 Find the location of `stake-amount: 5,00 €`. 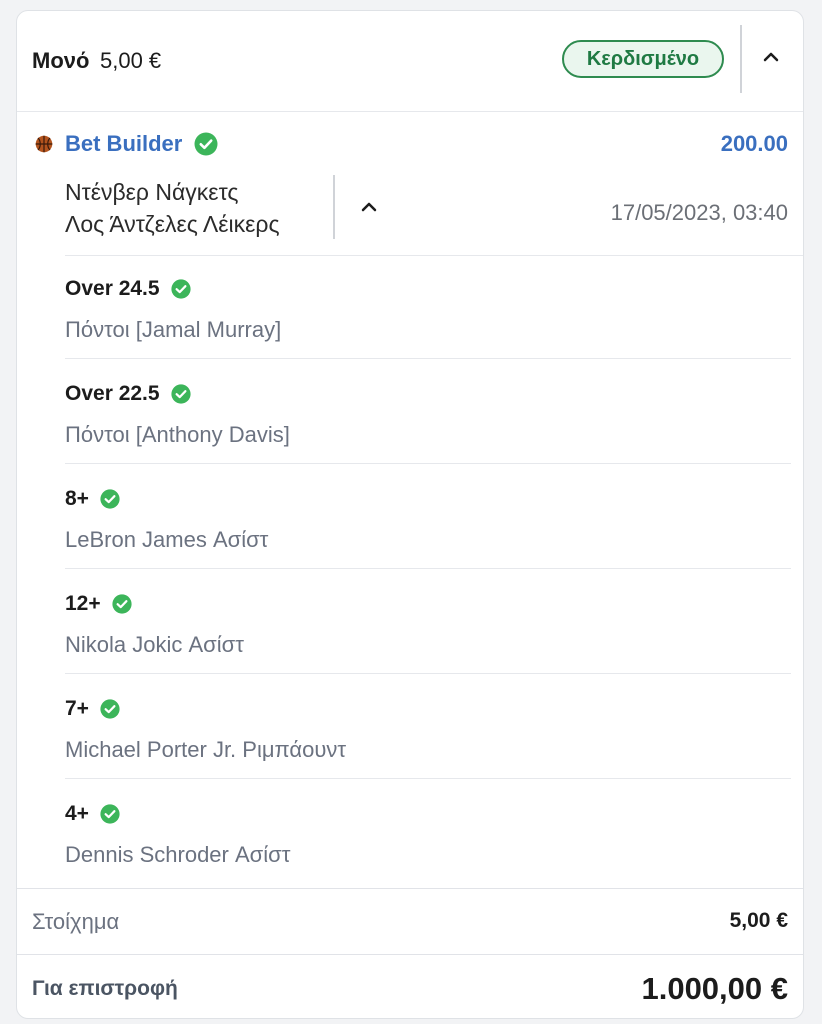

stake-amount: 5,00 € is located at coordinates (131, 60).